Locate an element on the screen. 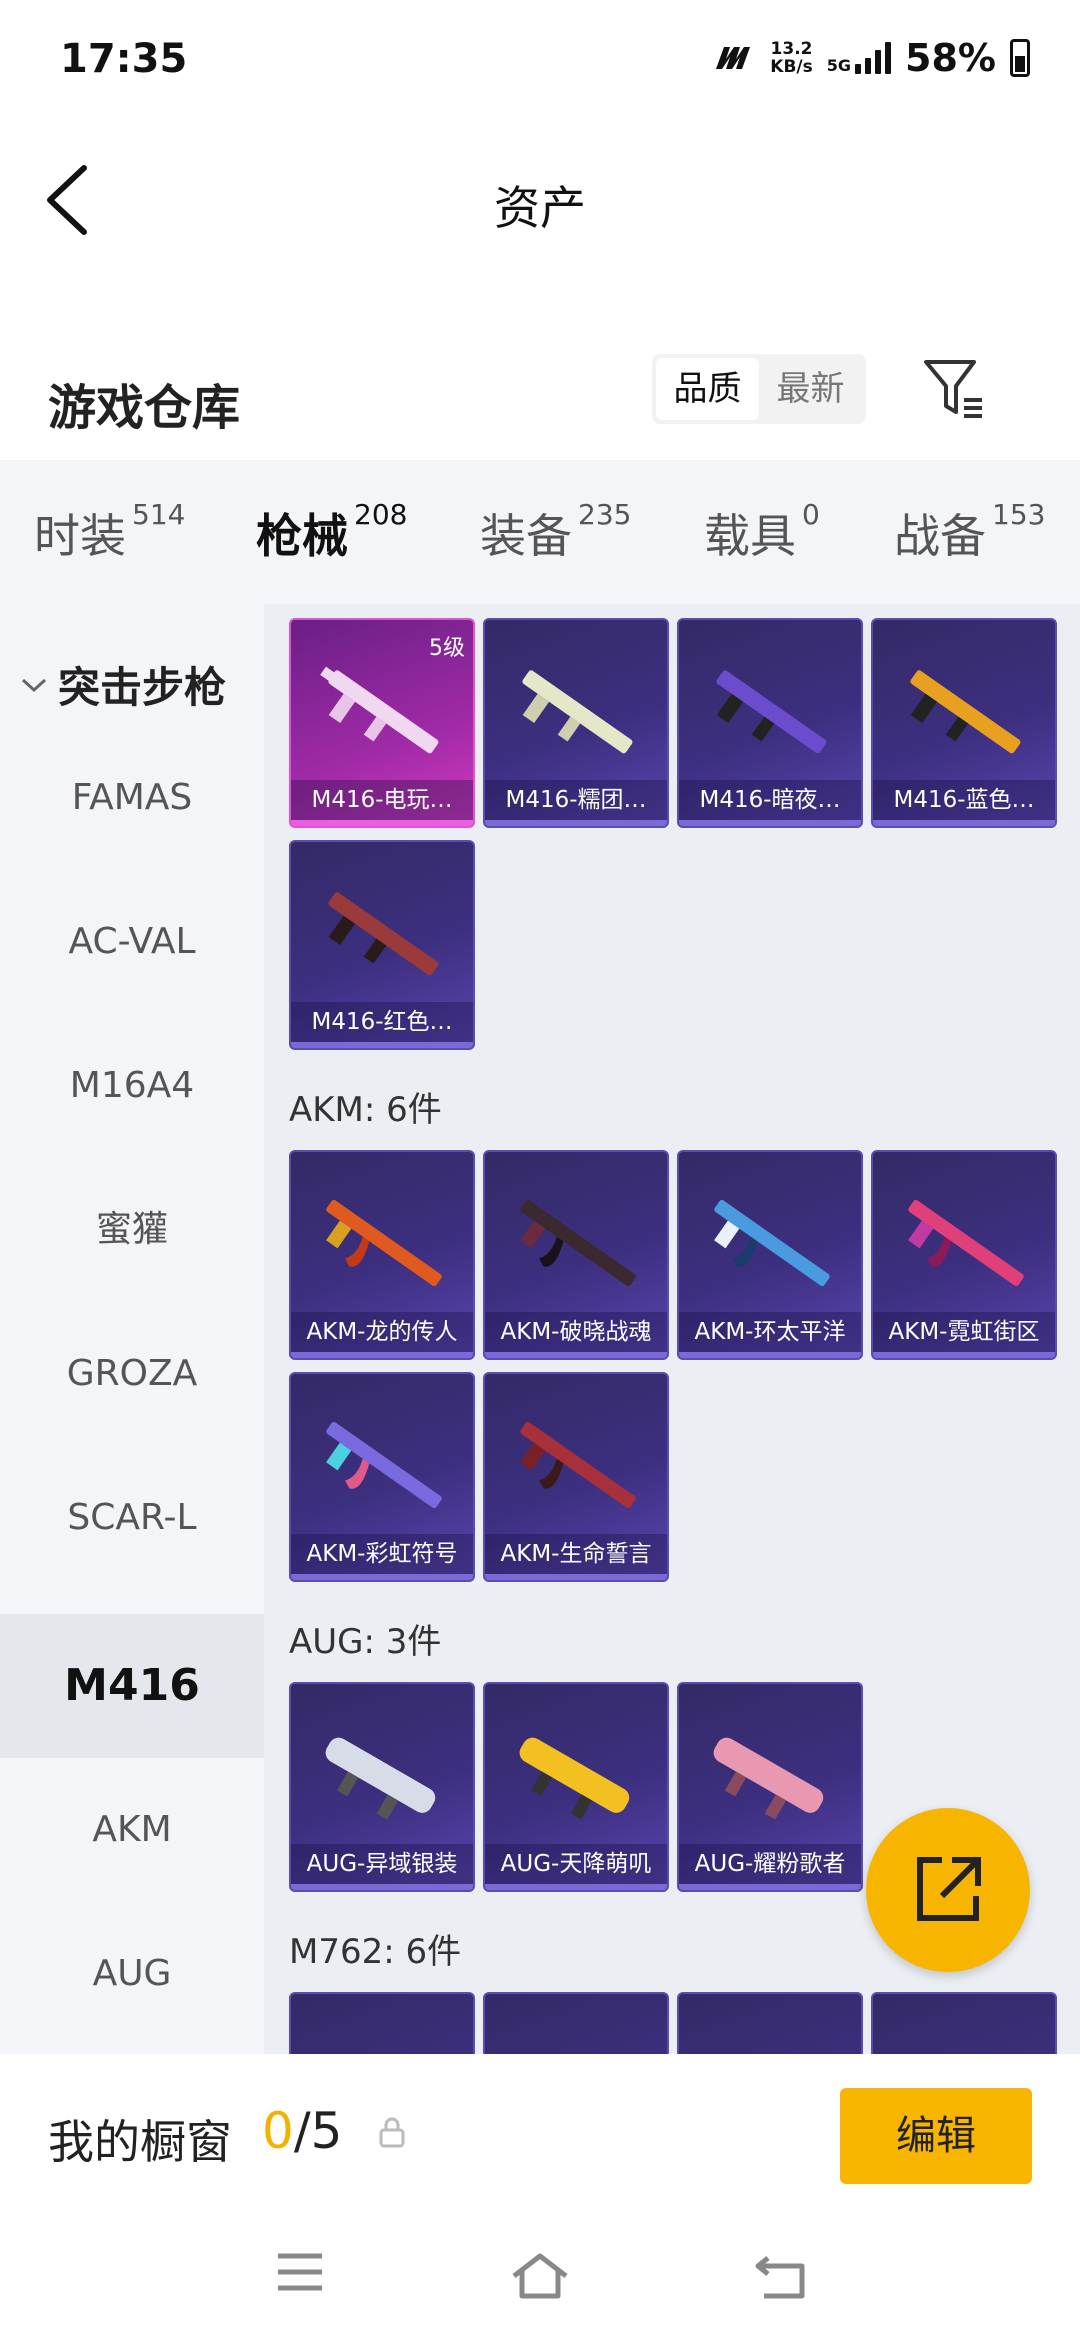  sidebar-item-akm: AKM is located at coordinates (132, 1830).